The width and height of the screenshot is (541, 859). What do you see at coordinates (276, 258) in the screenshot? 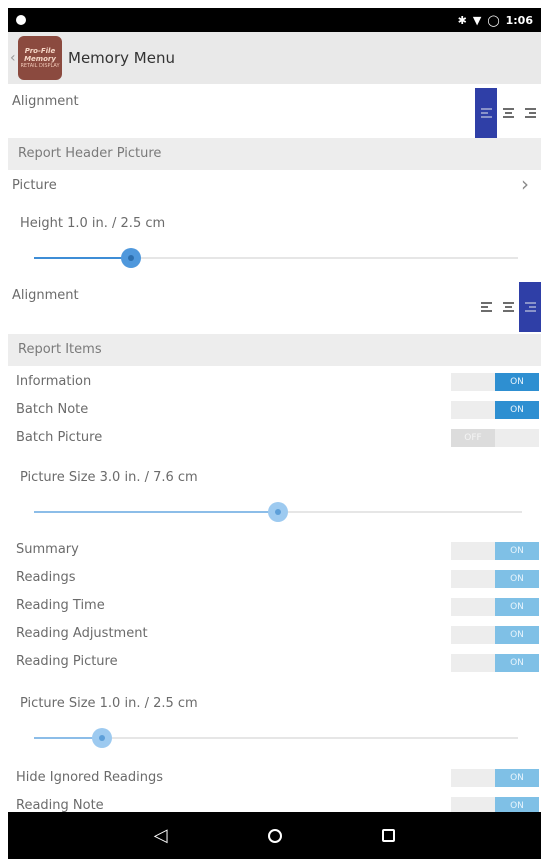
I see `height-slider` at bounding box center [276, 258].